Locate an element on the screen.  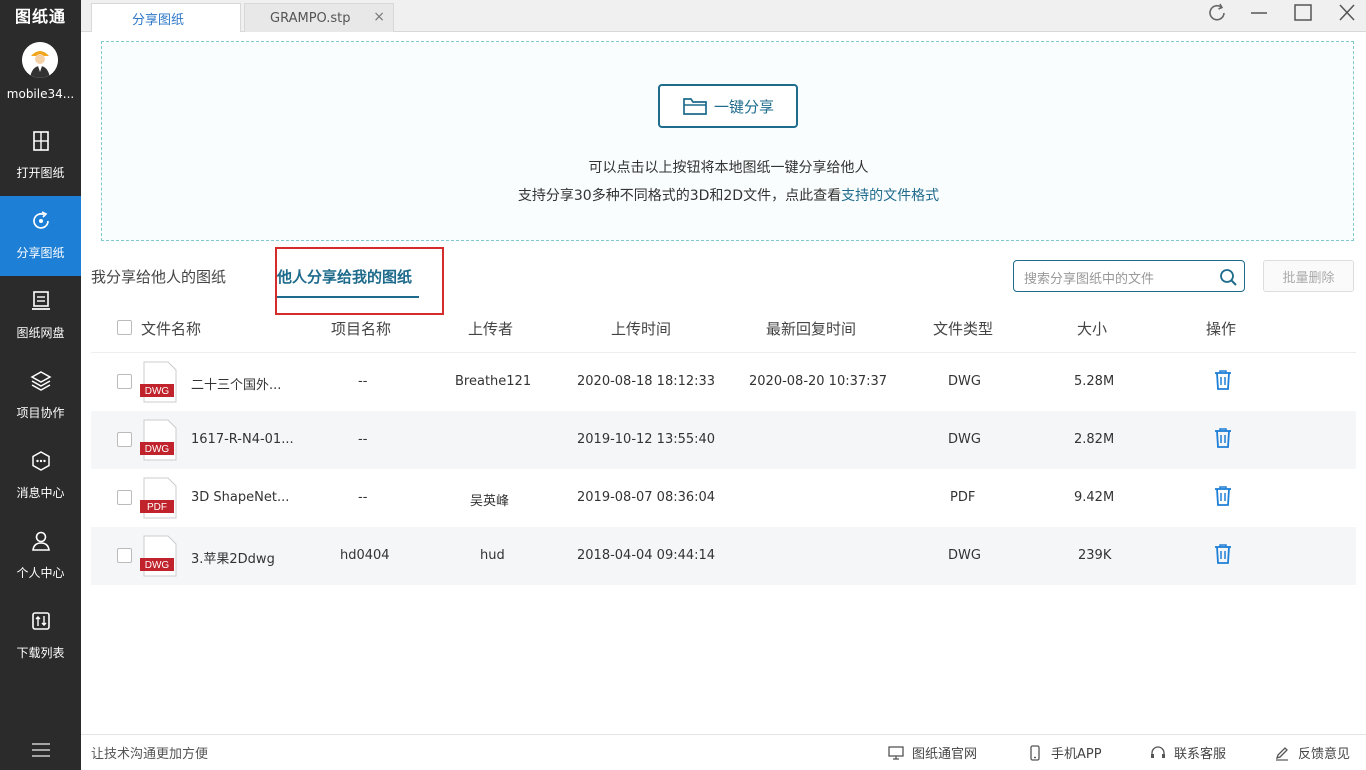
sidebar-item-label: 打开图纸 is located at coordinates (40, 172).